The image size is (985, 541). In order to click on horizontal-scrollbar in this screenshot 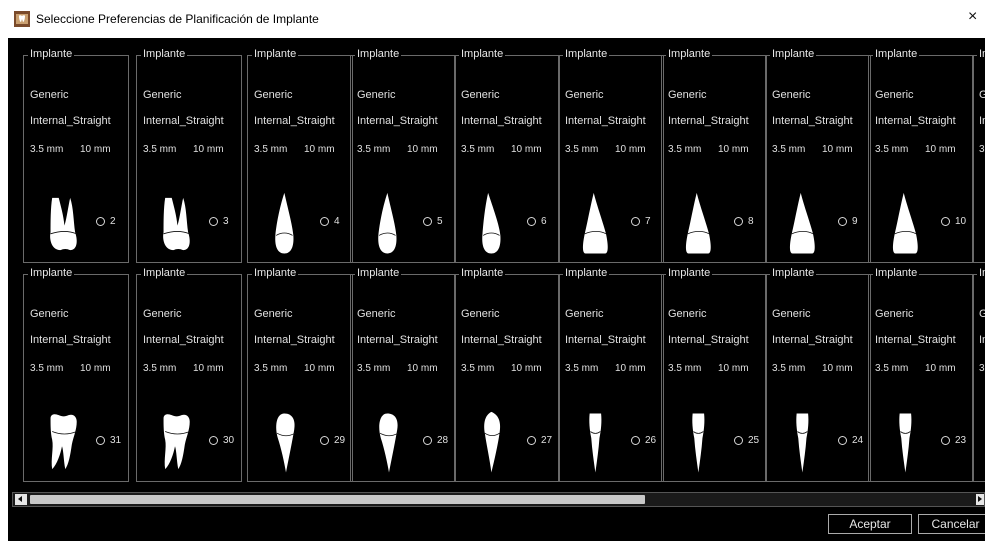, I will do `click(498, 499)`.